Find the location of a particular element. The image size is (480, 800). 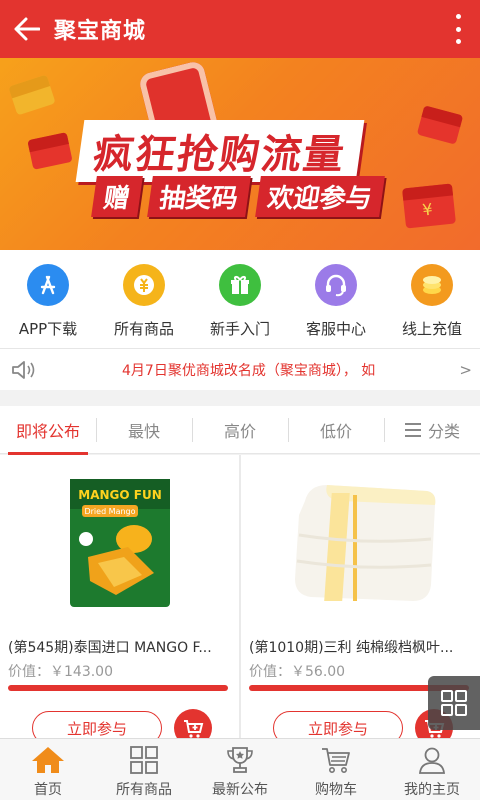

sort-tabs: 即将公布 最快 高价 低价 分类 is located at coordinates (240, 430).